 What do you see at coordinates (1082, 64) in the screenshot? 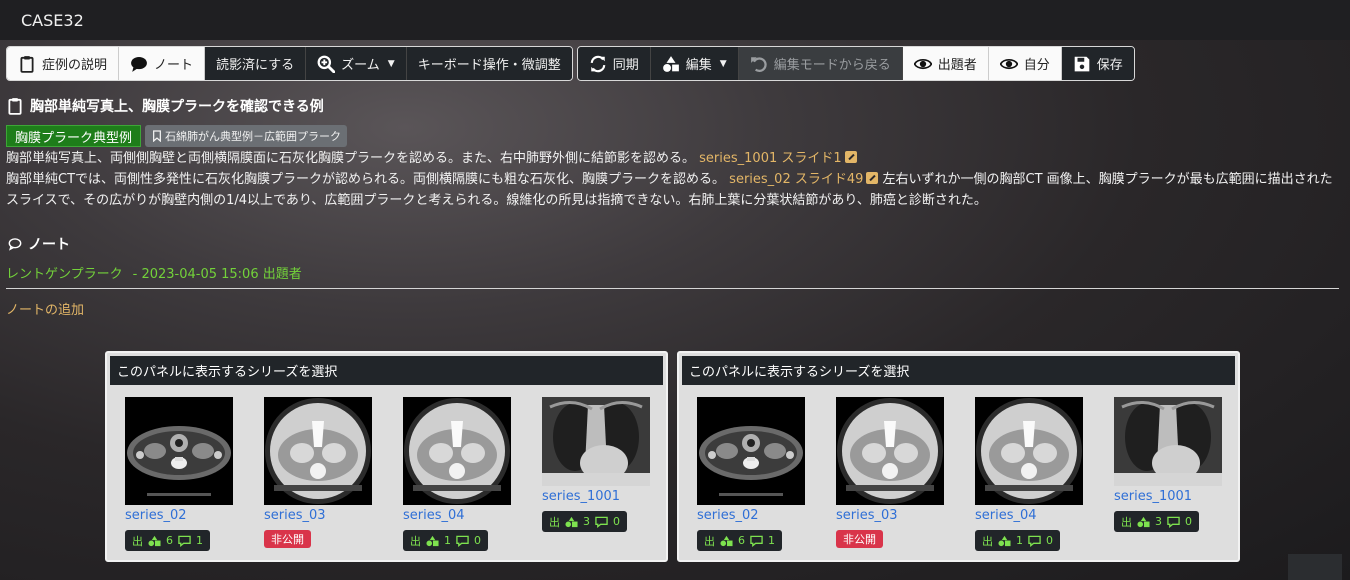
I see `save-icon` at bounding box center [1082, 64].